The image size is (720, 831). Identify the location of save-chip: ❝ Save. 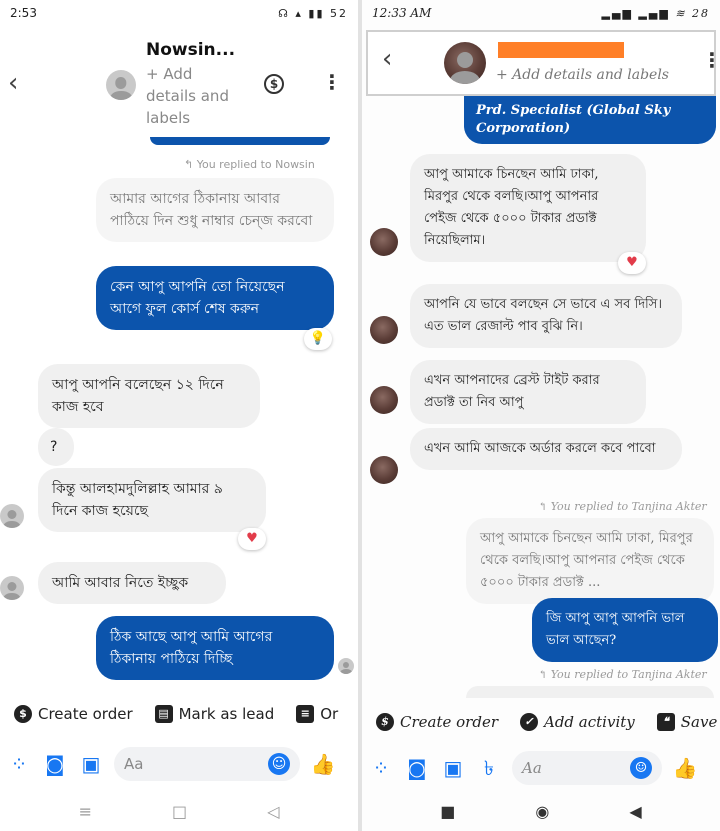
(687, 722).